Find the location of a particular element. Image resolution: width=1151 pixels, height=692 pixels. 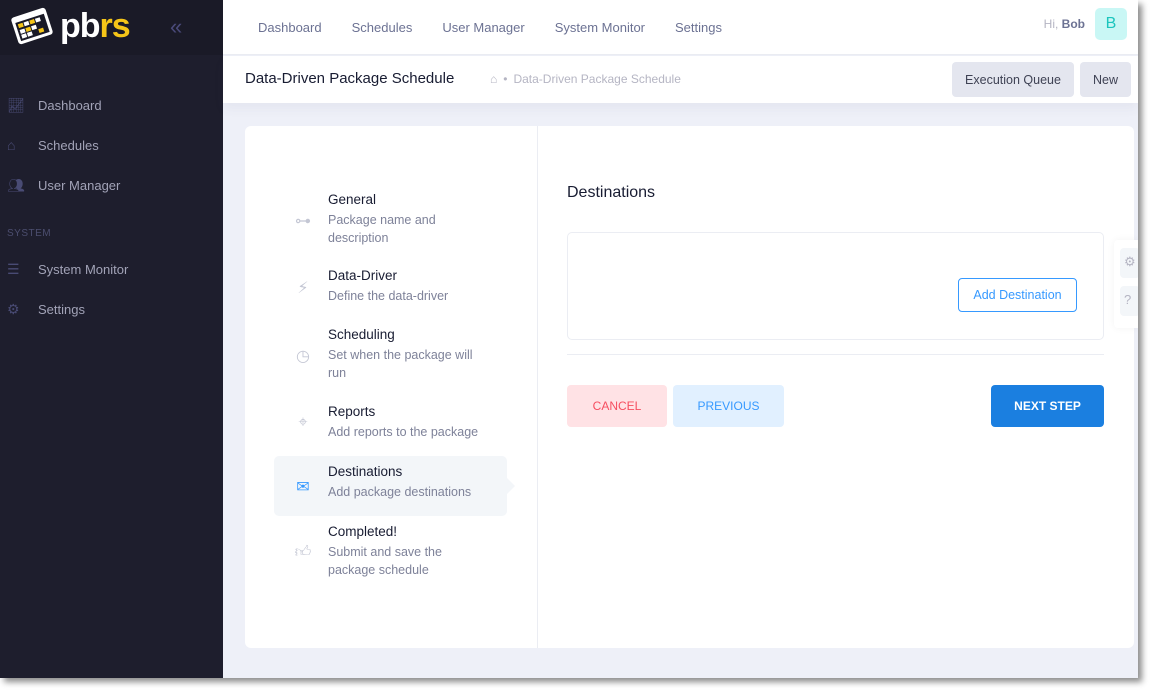

sidebar-item-settings: ⚙ Settings is located at coordinates (111, 309).